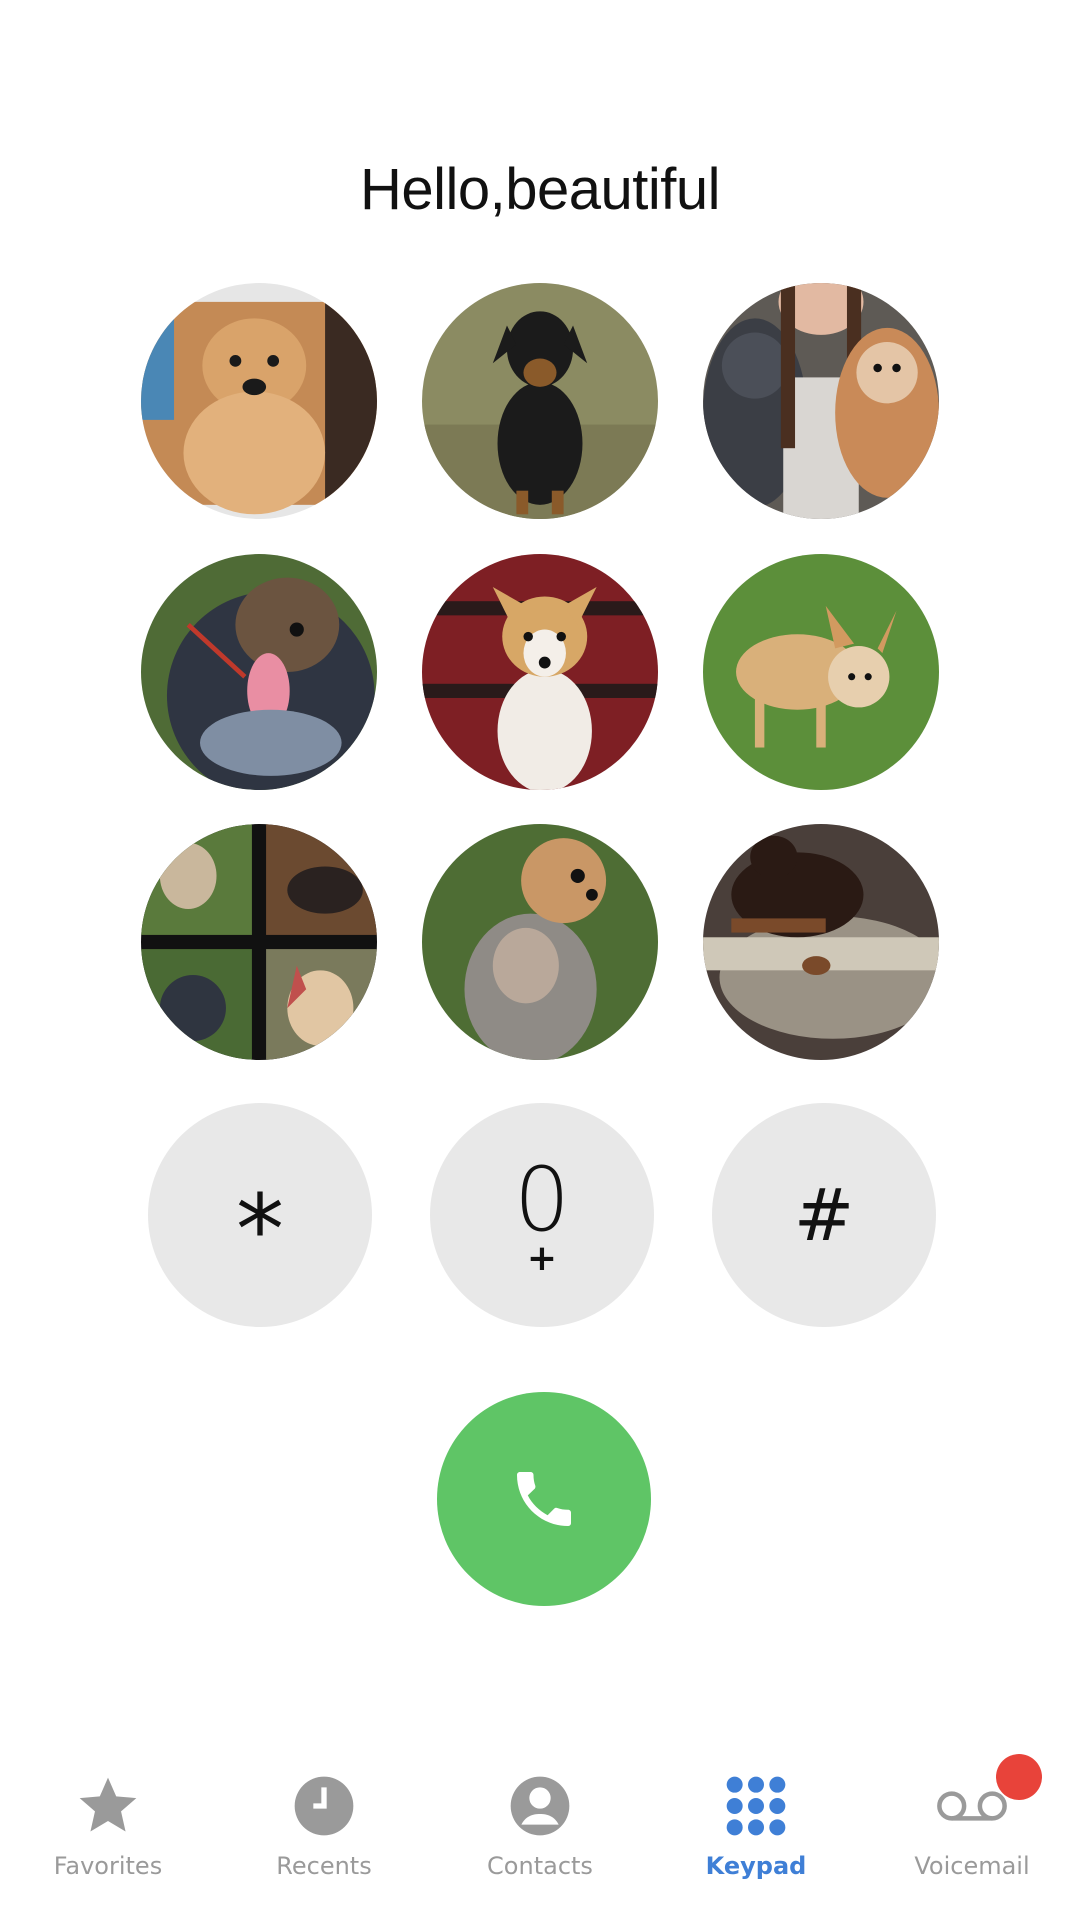 The width and height of the screenshot is (1080, 1920). What do you see at coordinates (989, 1798) in the screenshot?
I see `voicemail-icon` at bounding box center [989, 1798].